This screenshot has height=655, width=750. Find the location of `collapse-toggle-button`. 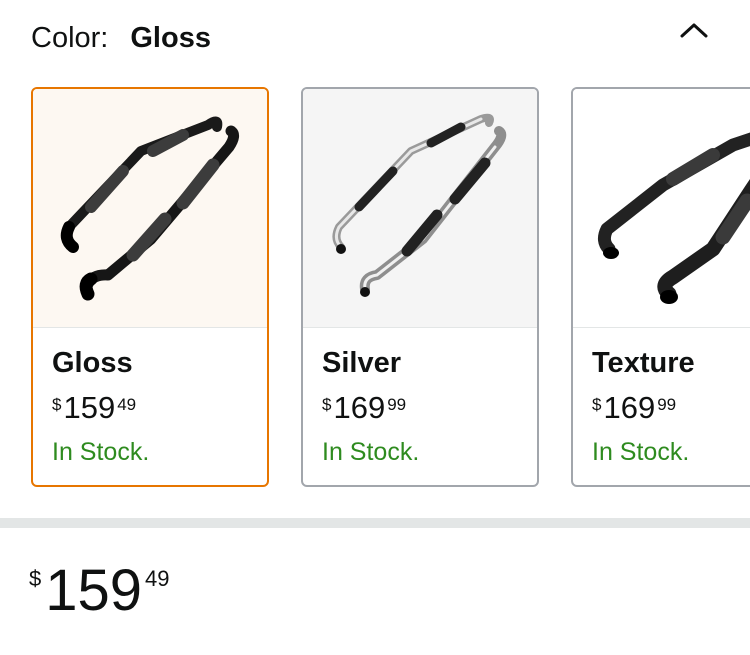

collapse-toggle-button is located at coordinates (694, 30).